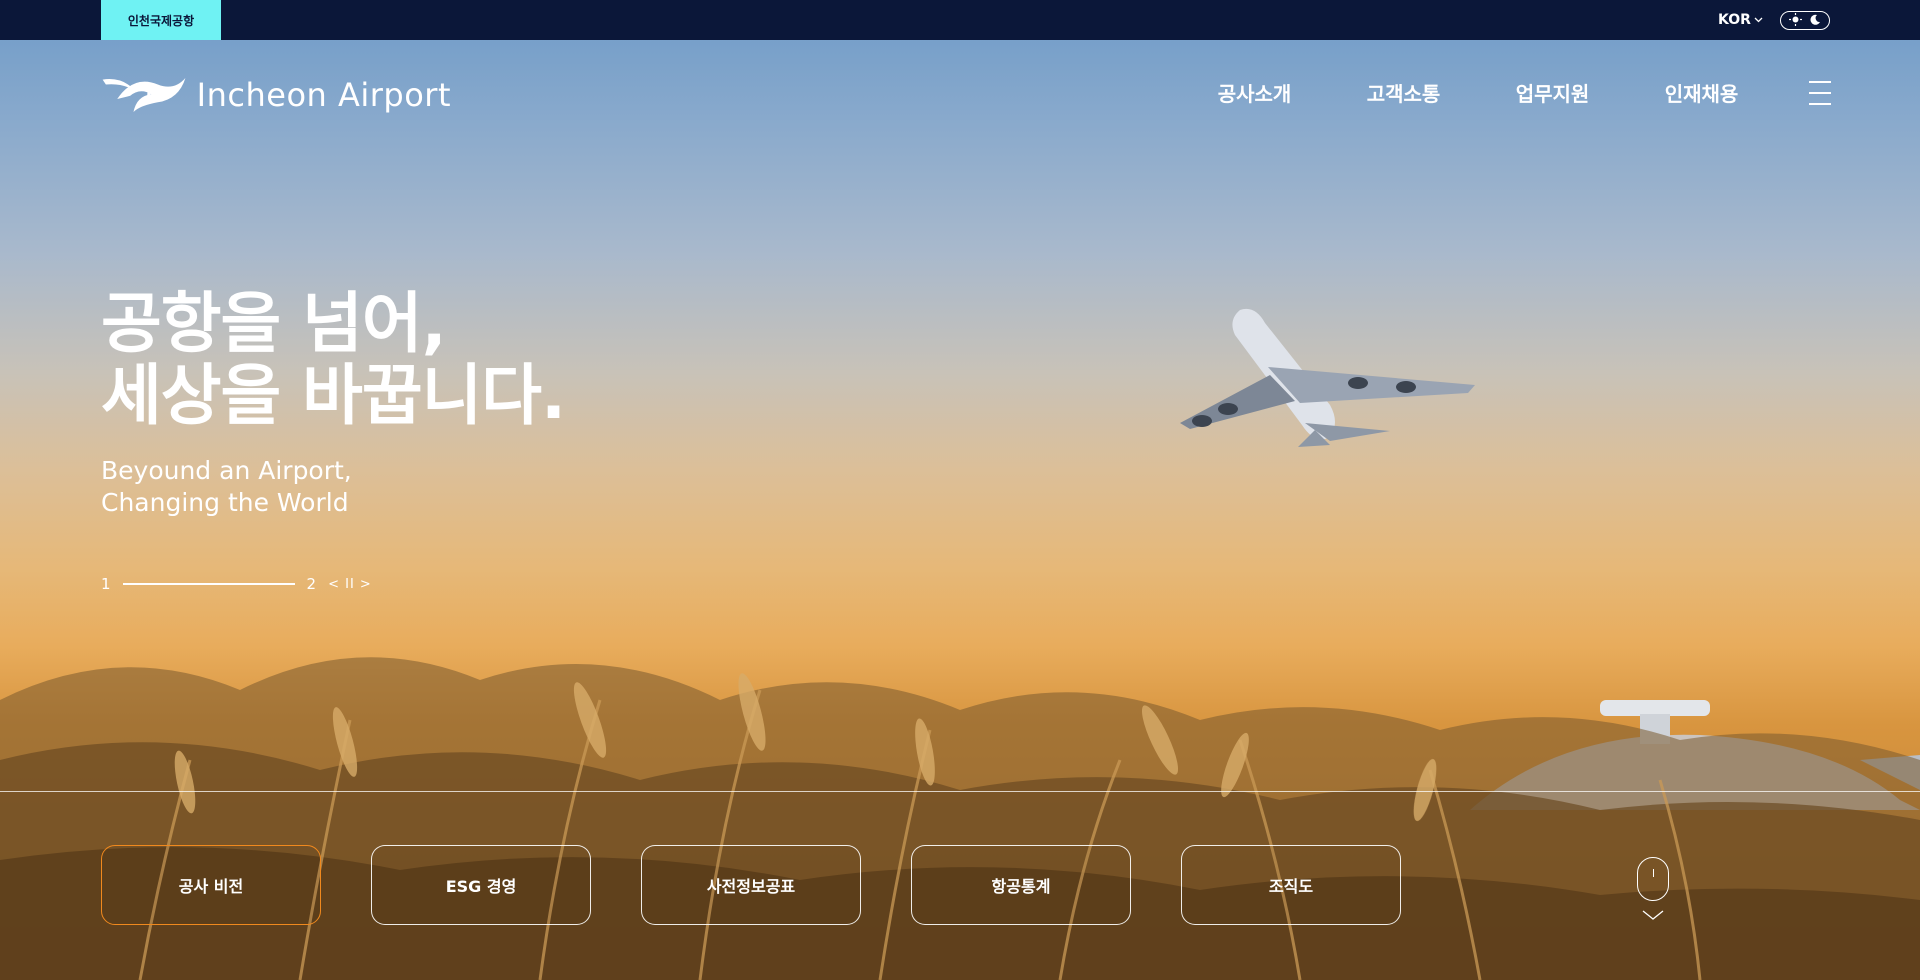  I want to click on main-navigation: 공사소개 고객소통 업무지원 인재채용, so click(1478, 94).